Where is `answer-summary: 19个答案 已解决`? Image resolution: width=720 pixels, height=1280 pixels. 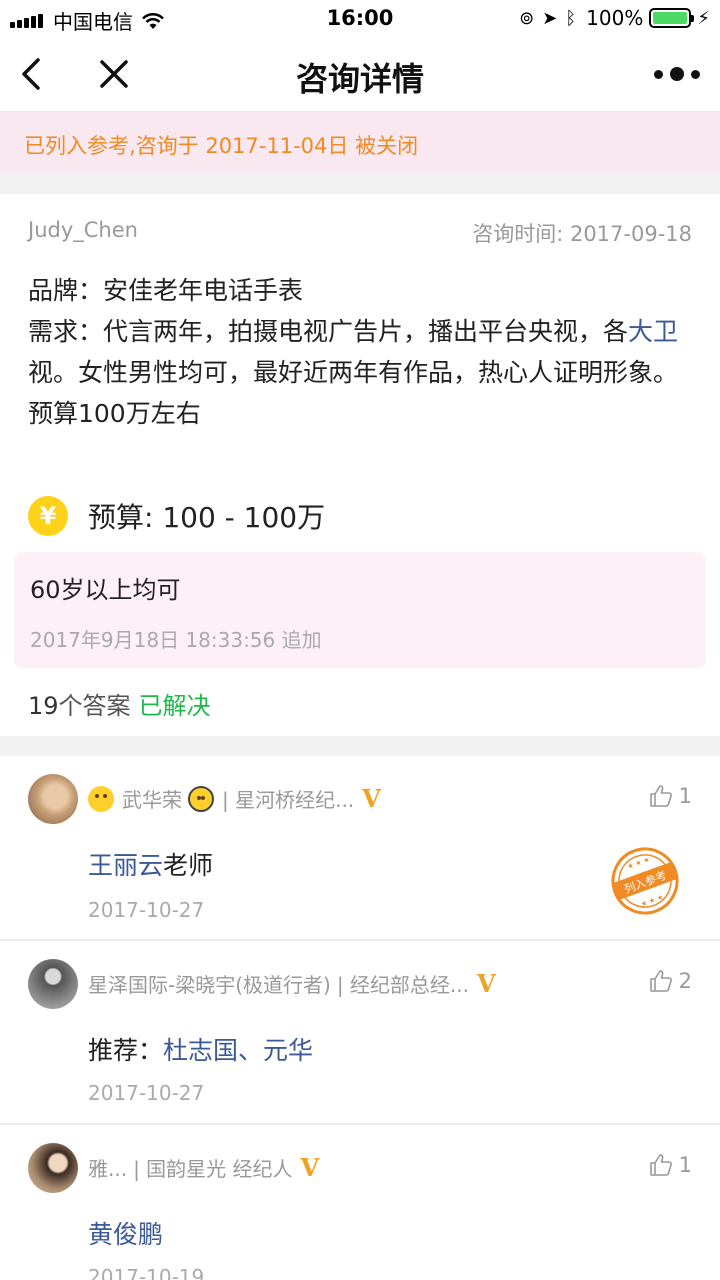
answer-summary: 19个答案 已解决 is located at coordinates (119, 703).